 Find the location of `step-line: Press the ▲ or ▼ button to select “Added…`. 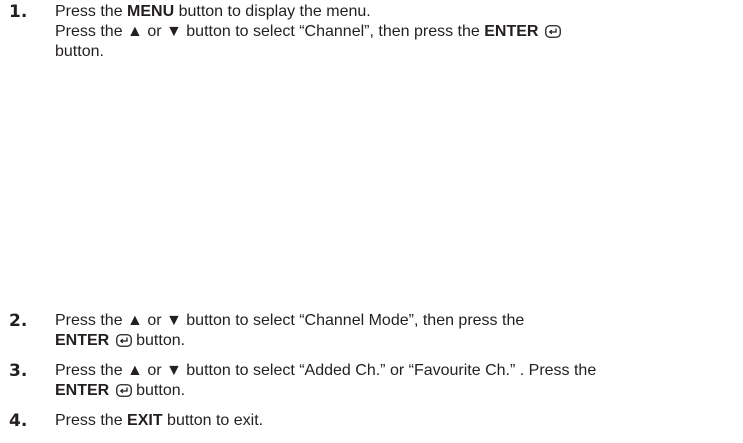

step-line: Press the ▲ or ▼ button to select “Added… is located at coordinates (326, 370).